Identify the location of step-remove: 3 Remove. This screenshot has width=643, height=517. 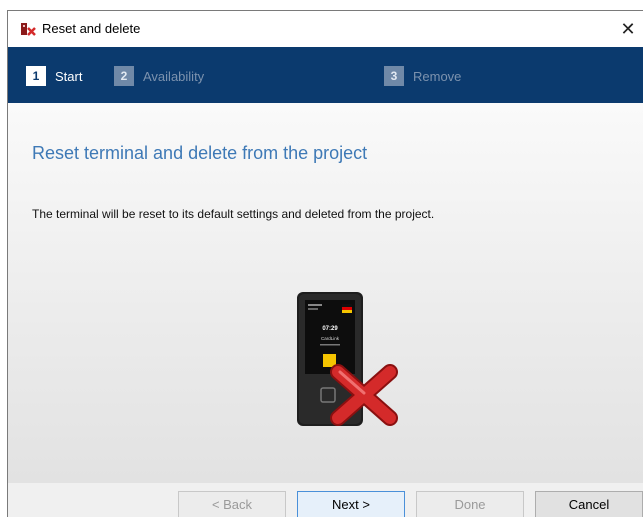
(422, 76).